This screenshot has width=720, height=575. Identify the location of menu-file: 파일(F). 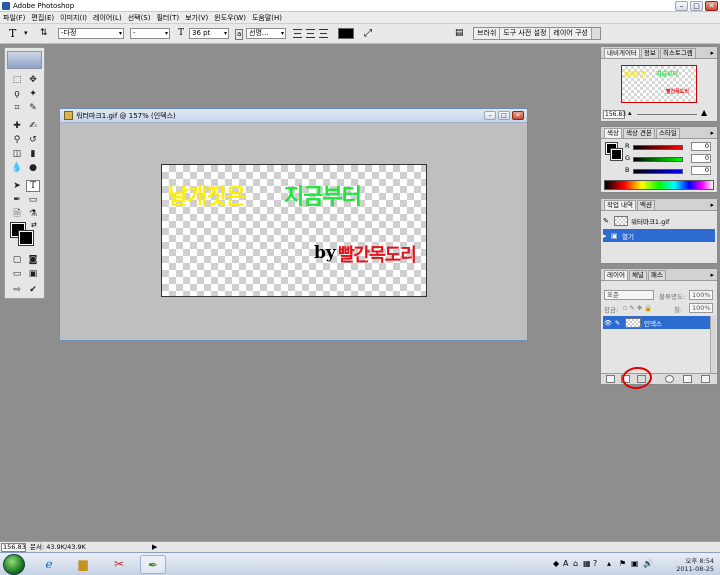
(14, 18).